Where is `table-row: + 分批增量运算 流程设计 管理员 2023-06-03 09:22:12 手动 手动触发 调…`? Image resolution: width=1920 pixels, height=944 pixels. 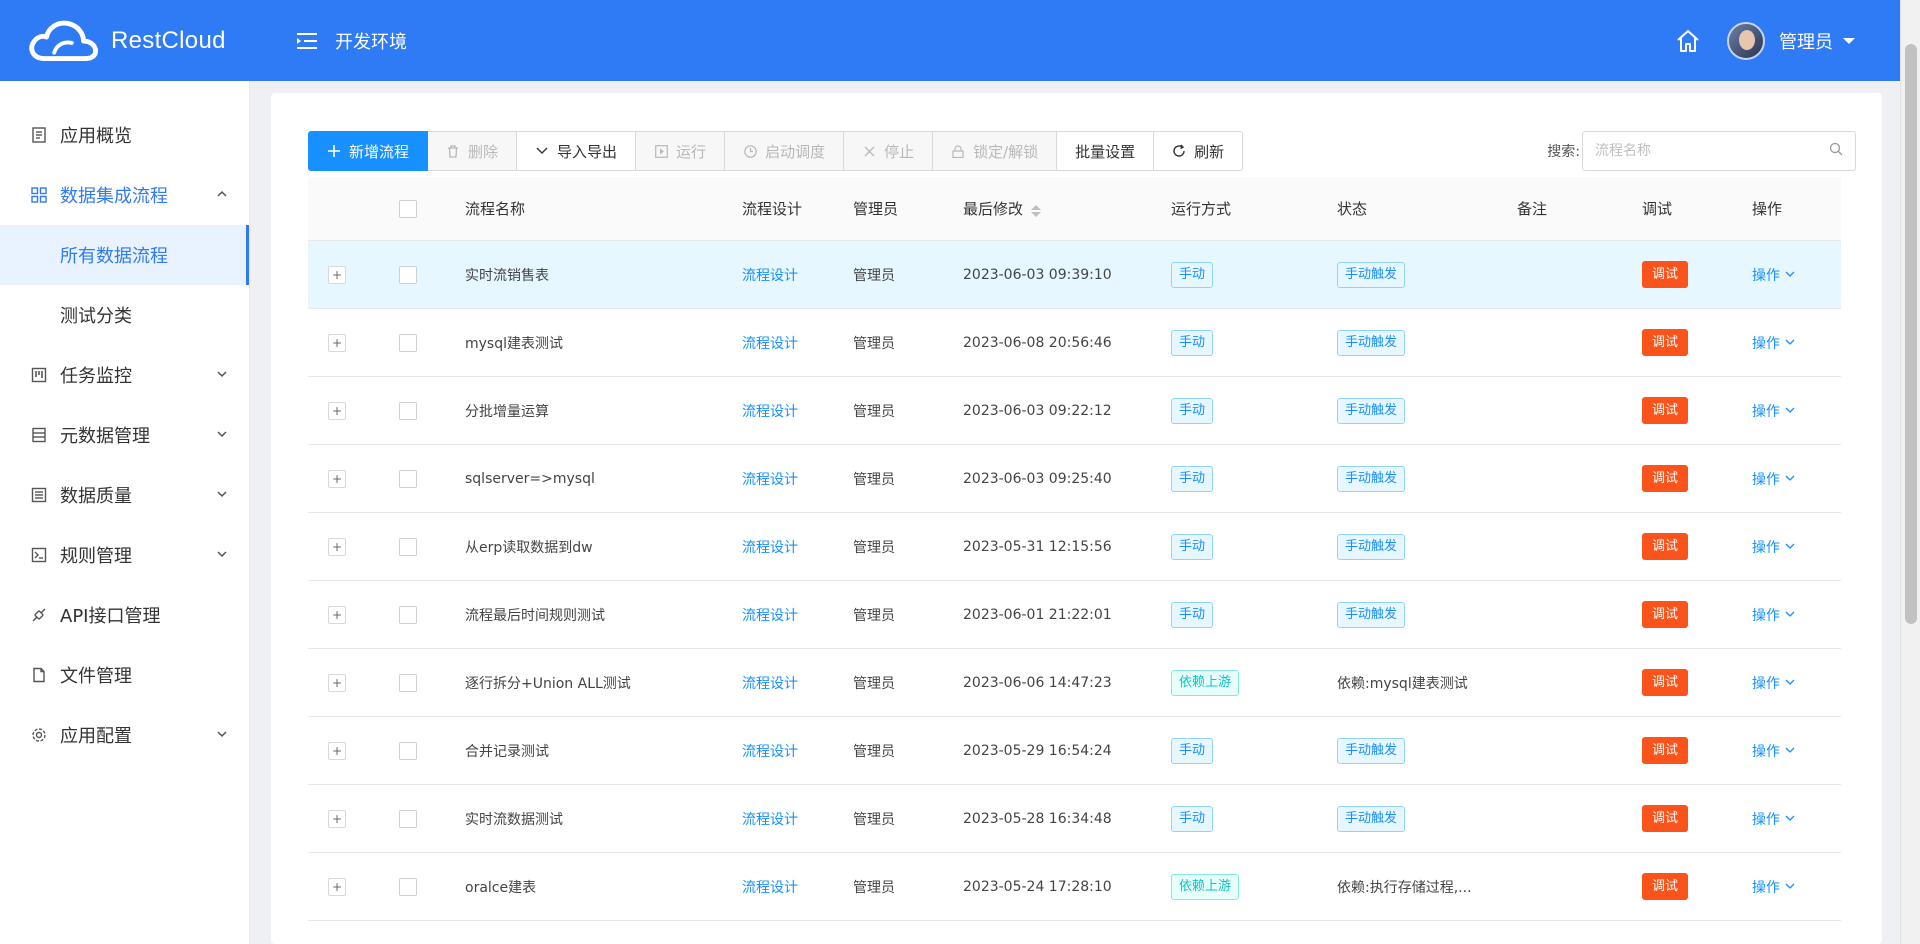 table-row: + 分批增量运算 流程设计 管理员 2023-06-03 09:22:12 手动 手动触发 调… is located at coordinates (1074, 411).